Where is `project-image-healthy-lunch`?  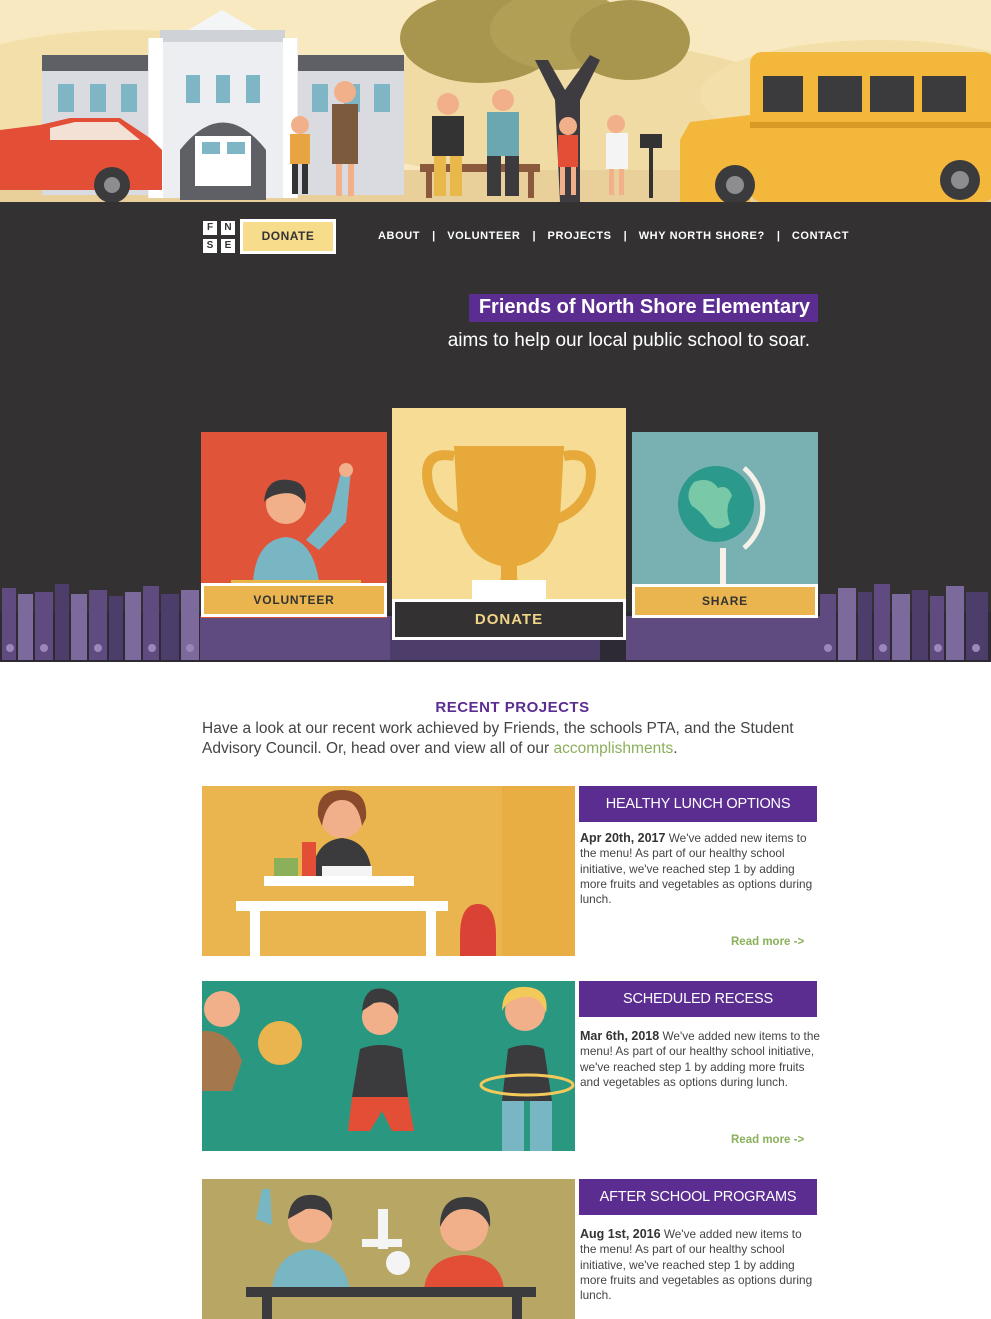
project-image-healthy-lunch is located at coordinates (388, 871).